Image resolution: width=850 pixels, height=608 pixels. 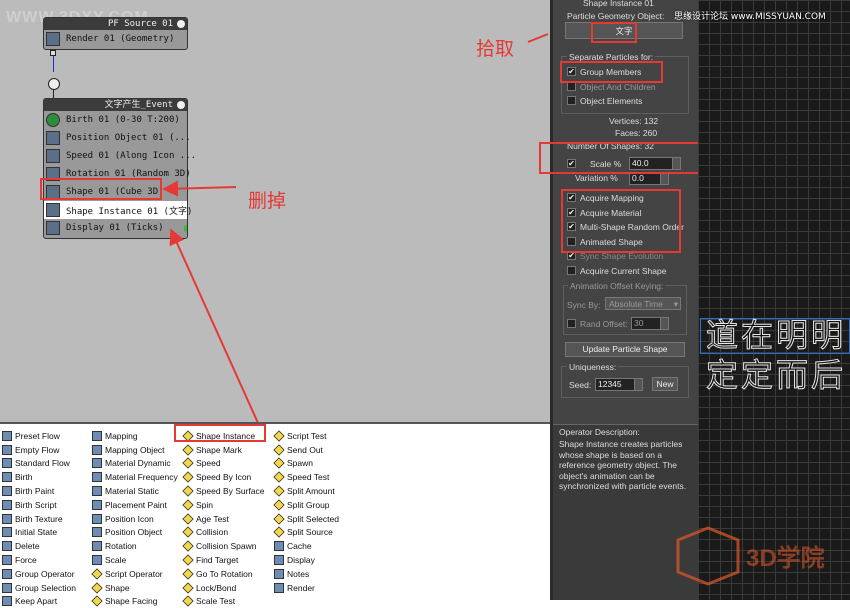 I want to click on depot-item-label: Collision, so click(x=212, y=532).